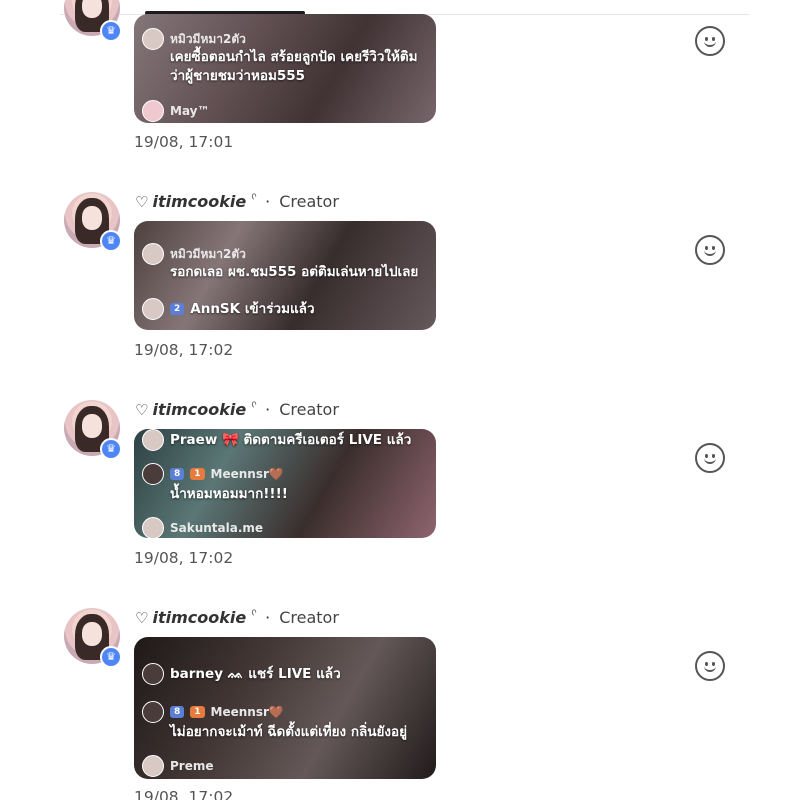 Image resolution: width=800 pixels, height=800 pixels. I want to click on viewer-name: Praew 🎀 ติดตามครีเอเตอร์ LIVE แล้ว, so click(291, 439).